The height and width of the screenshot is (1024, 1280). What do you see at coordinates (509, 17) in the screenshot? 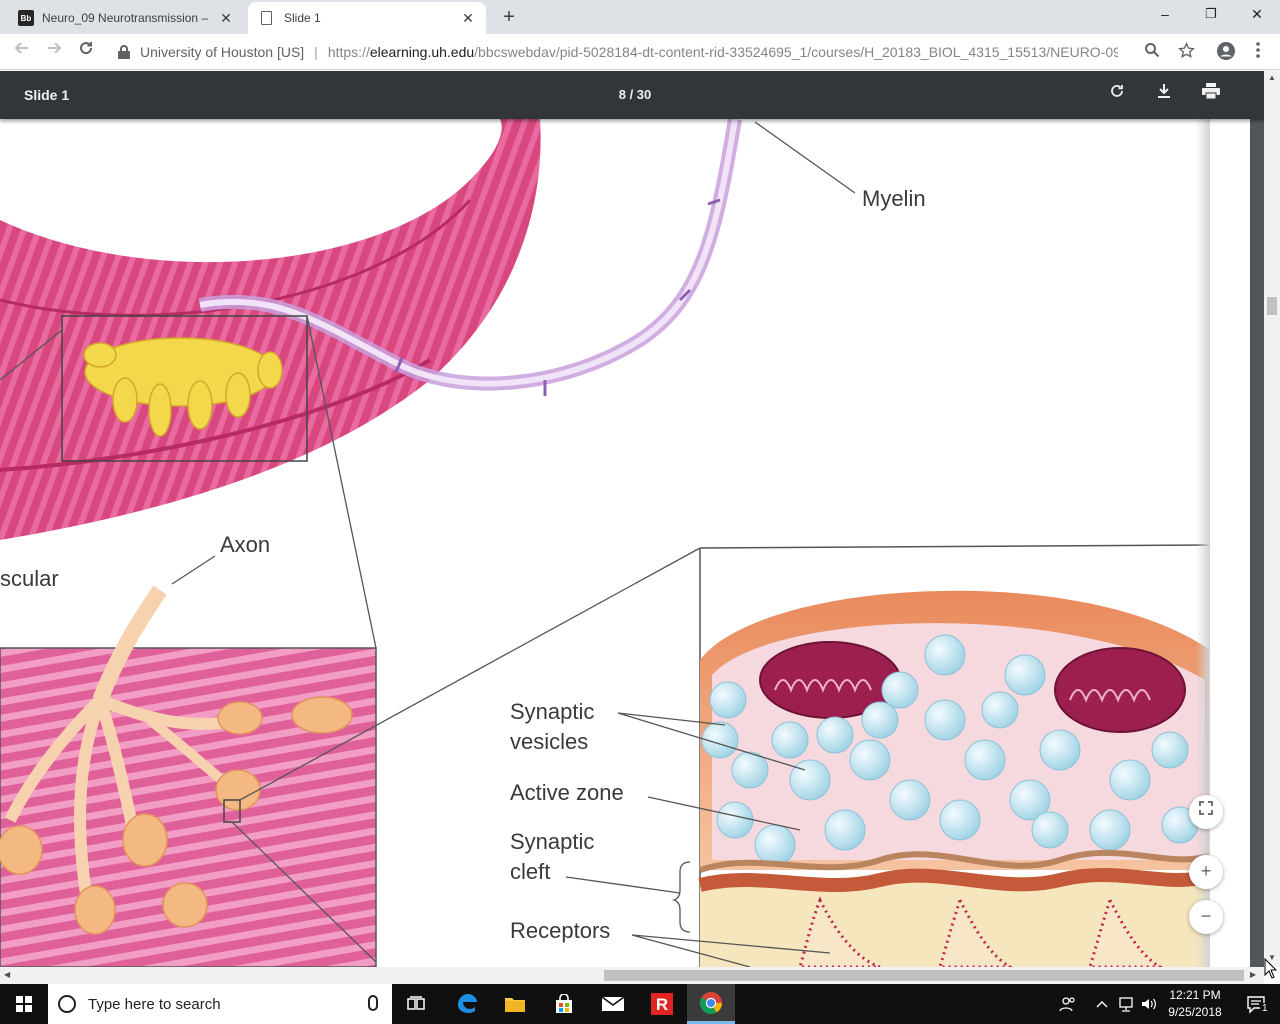
I see `new-tab-button: +` at bounding box center [509, 17].